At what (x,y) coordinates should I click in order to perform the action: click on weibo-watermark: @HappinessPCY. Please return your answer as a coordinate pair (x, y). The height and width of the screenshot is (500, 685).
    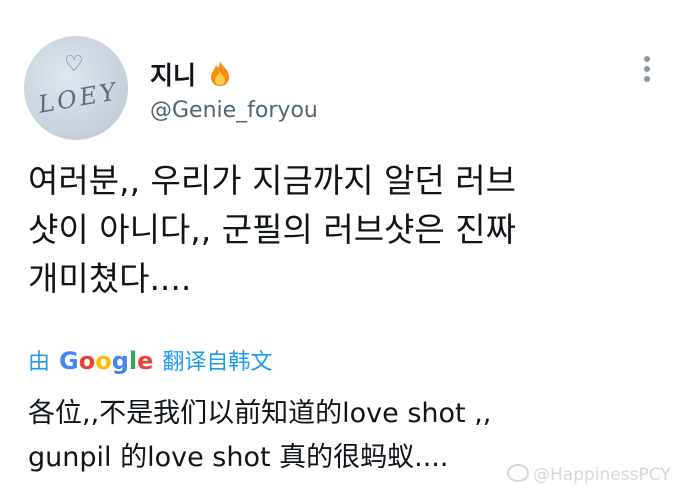
    Looking at the image, I should click on (589, 474).